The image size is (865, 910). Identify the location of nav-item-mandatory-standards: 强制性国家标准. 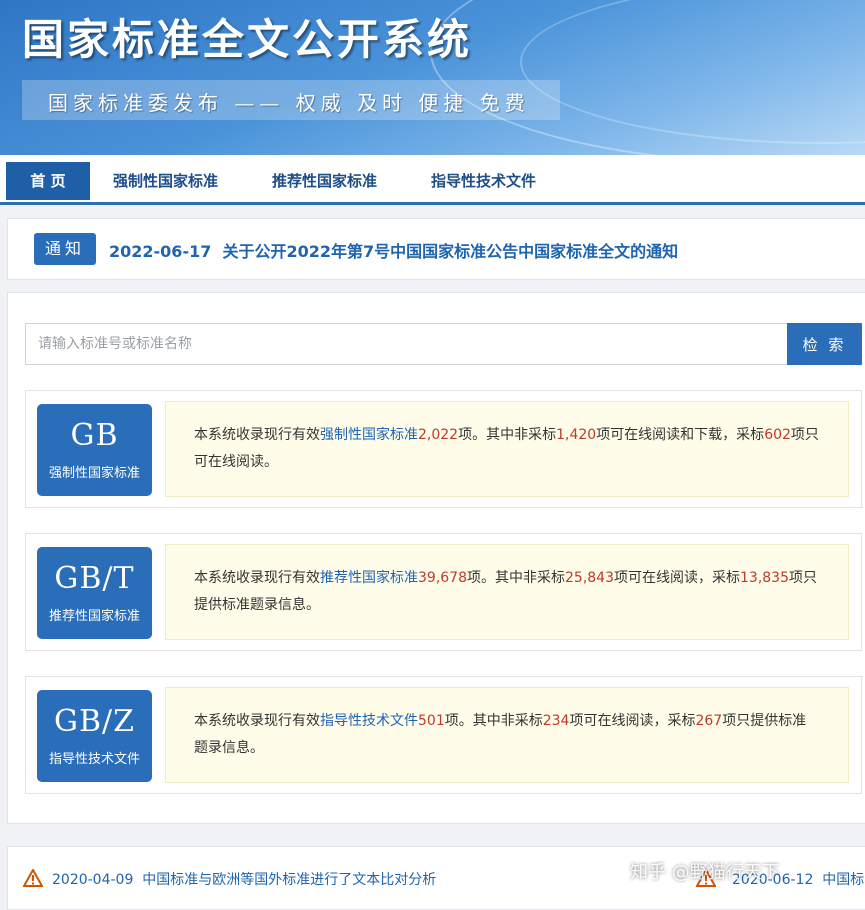
(165, 181).